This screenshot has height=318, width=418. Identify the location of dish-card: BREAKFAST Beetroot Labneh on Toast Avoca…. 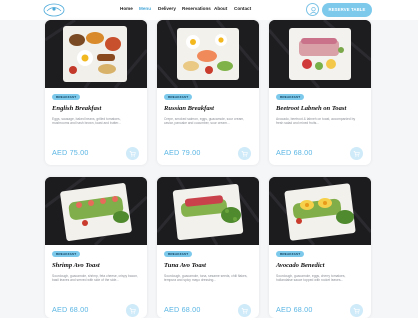
(320, 92).